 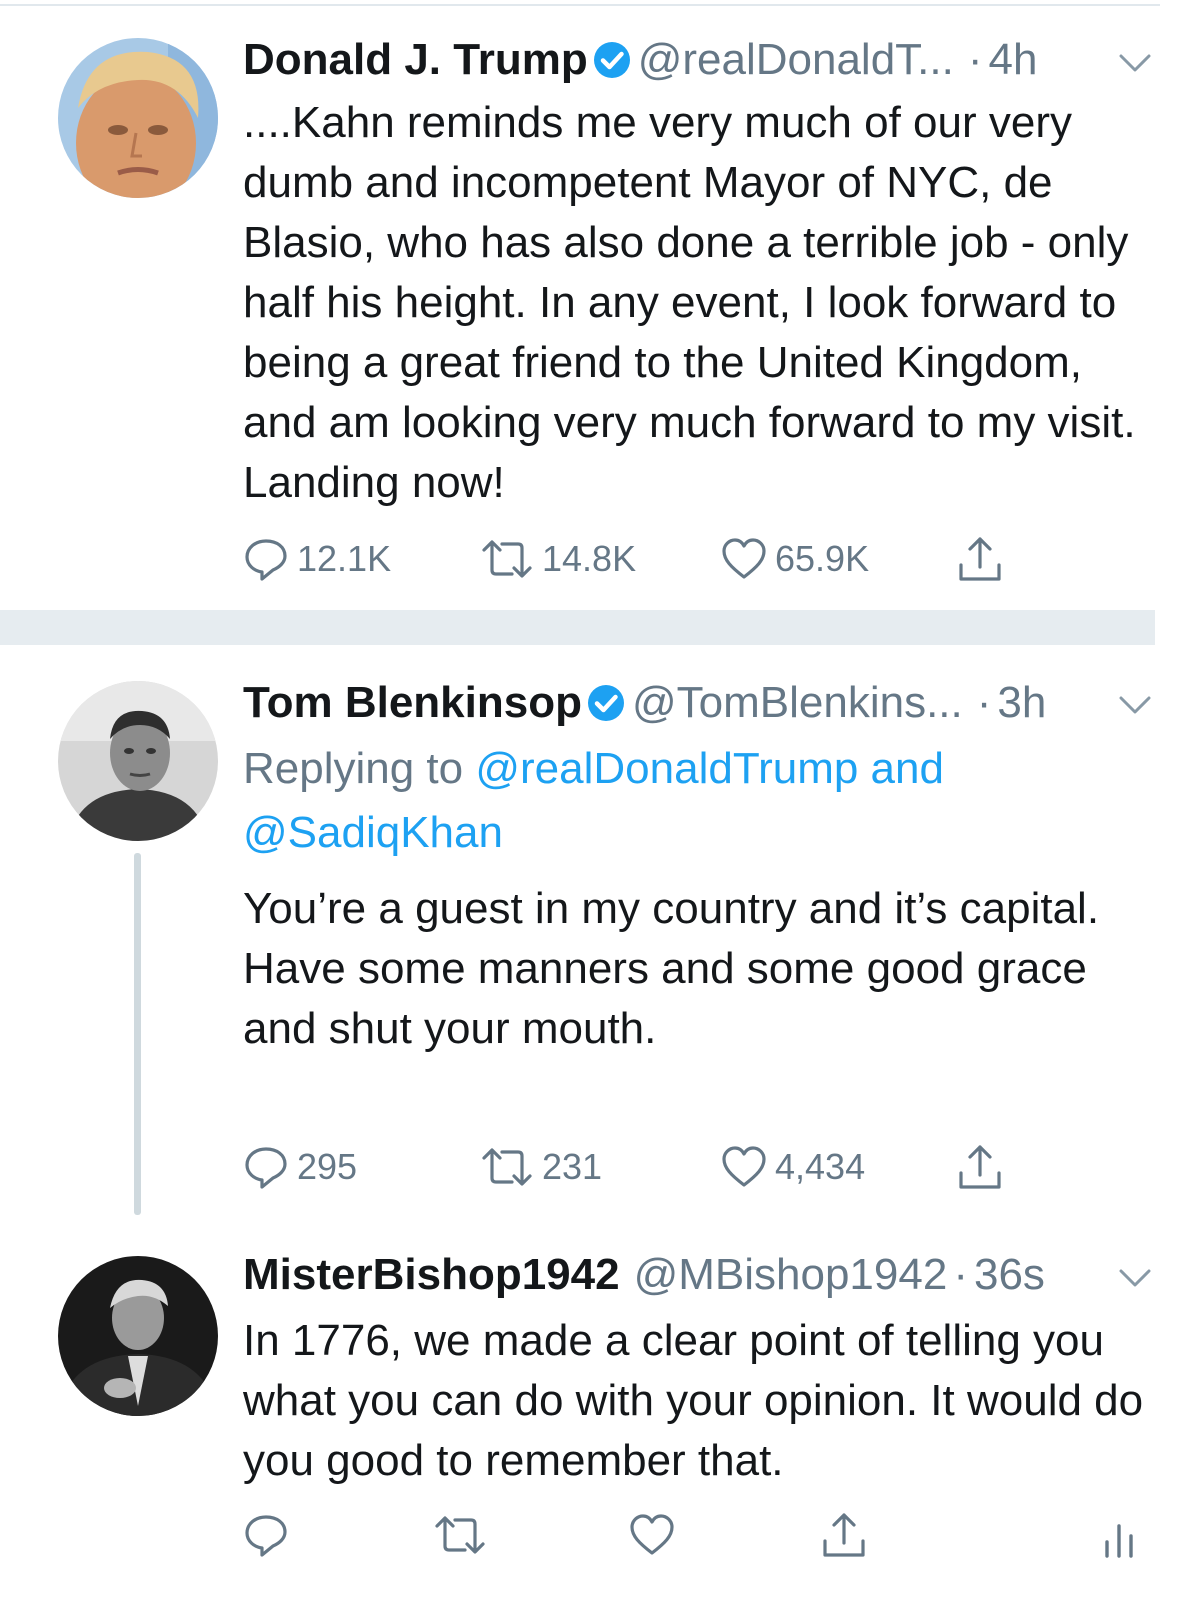 What do you see at coordinates (1021, 702) in the screenshot?
I see `tweet-timestamp: 3h` at bounding box center [1021, 702].